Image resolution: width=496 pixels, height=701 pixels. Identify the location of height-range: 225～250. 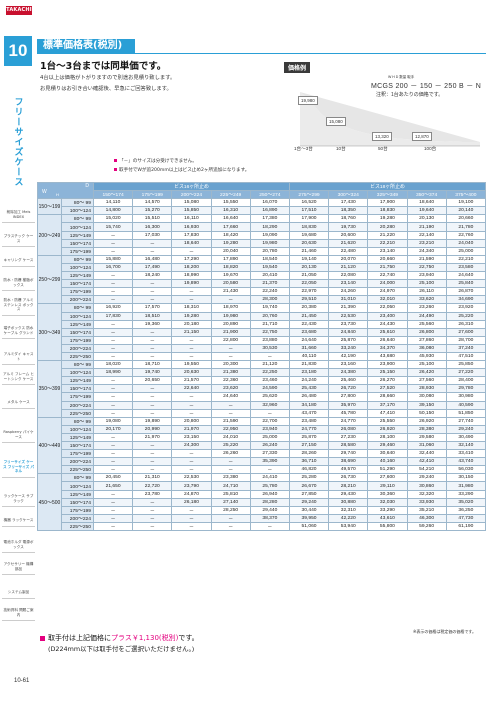
(77, 413).